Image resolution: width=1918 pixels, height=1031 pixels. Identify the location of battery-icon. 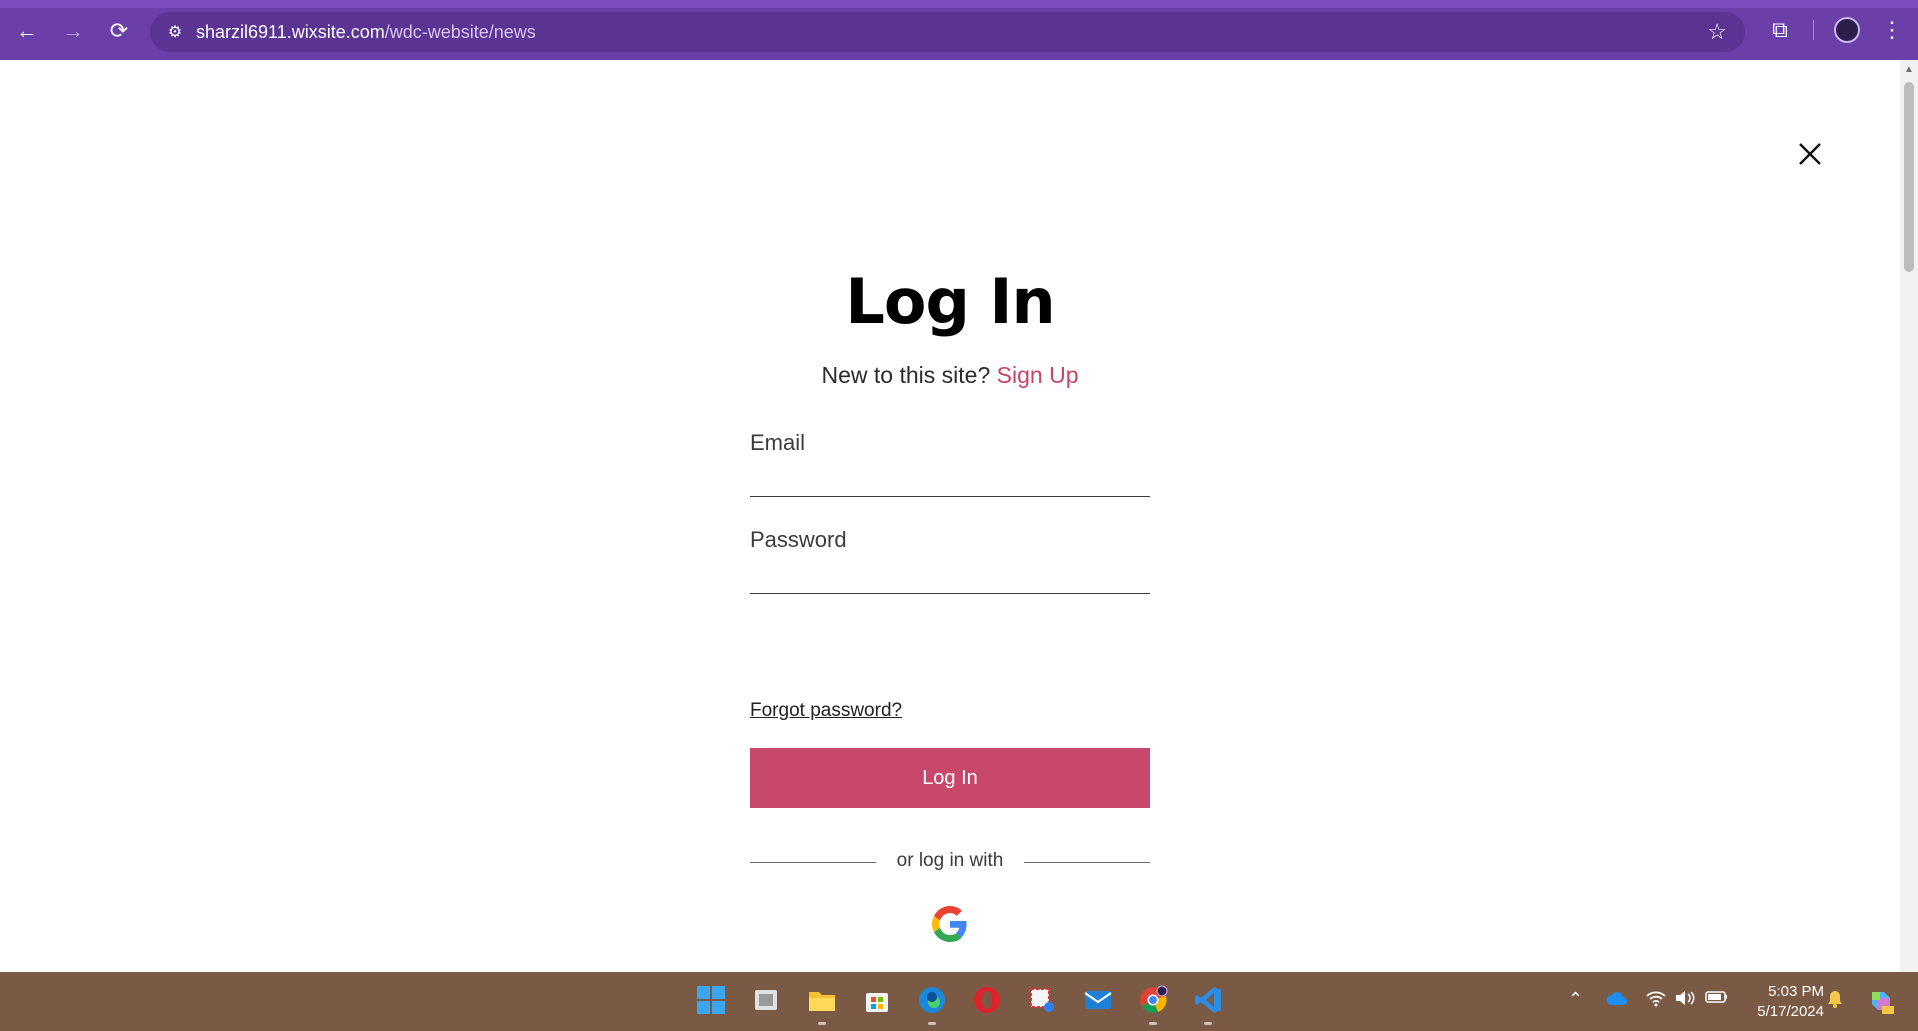
(1717, 999).